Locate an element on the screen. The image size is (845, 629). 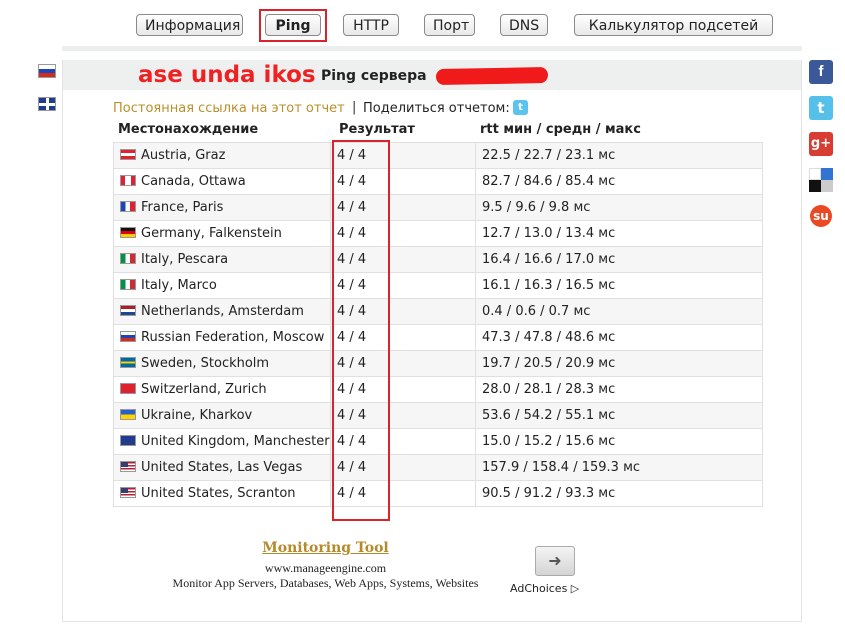
location-cell: Germany, Falkenstein is located at coordinates (222, 233).